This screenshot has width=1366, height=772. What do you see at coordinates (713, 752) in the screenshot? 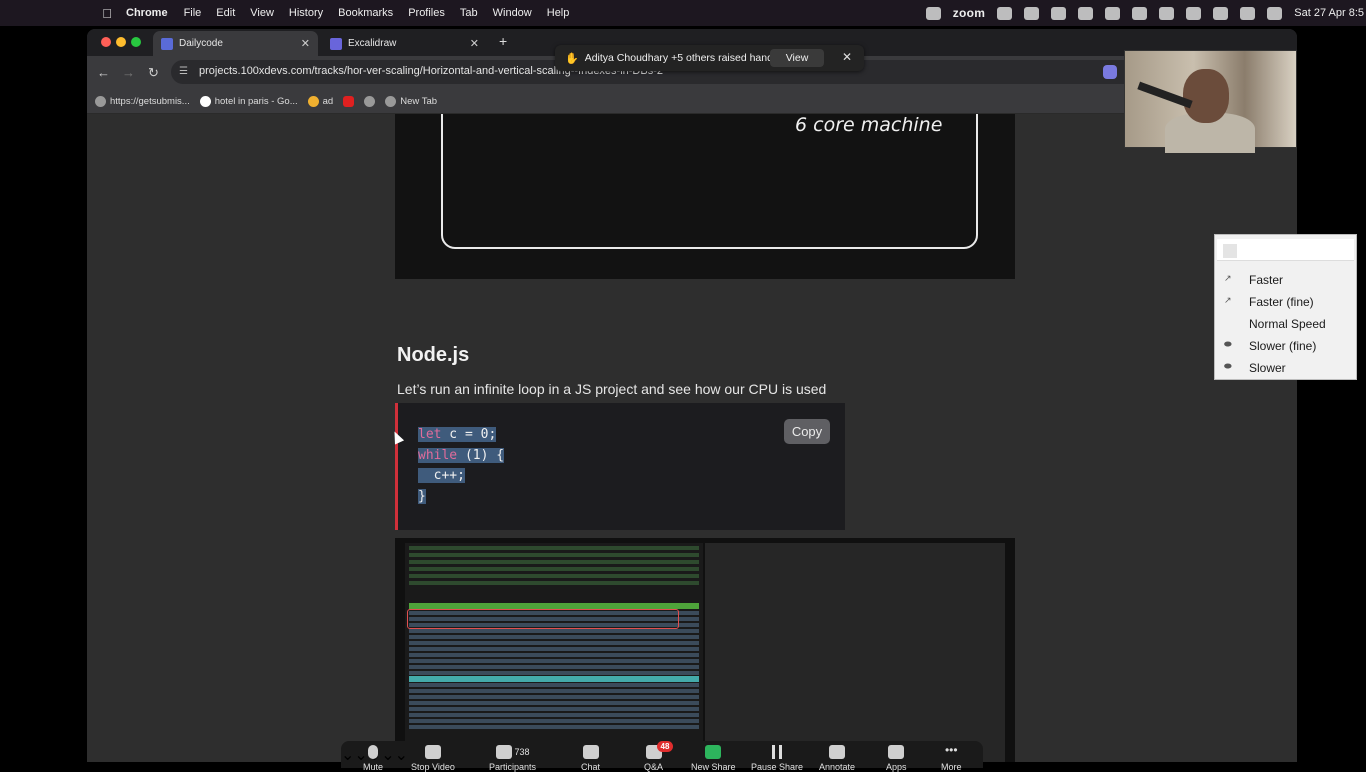
I see `share-screen-icon` at bounding box center [713, 752].